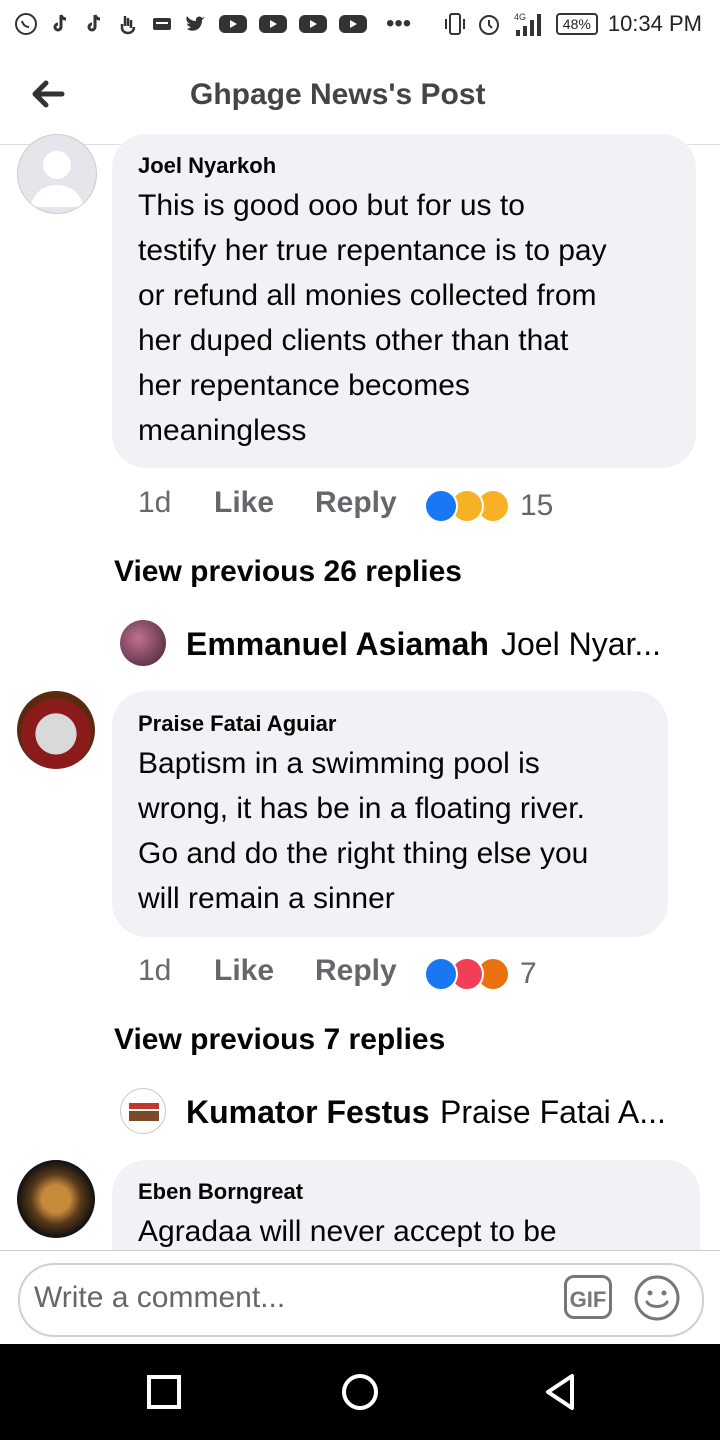 Image resolution: width=720 pixels, height=1440 pixels. Describe the element at coordinates (26, 24) in the screenshot. I see `whatsapp-icon` at that location.